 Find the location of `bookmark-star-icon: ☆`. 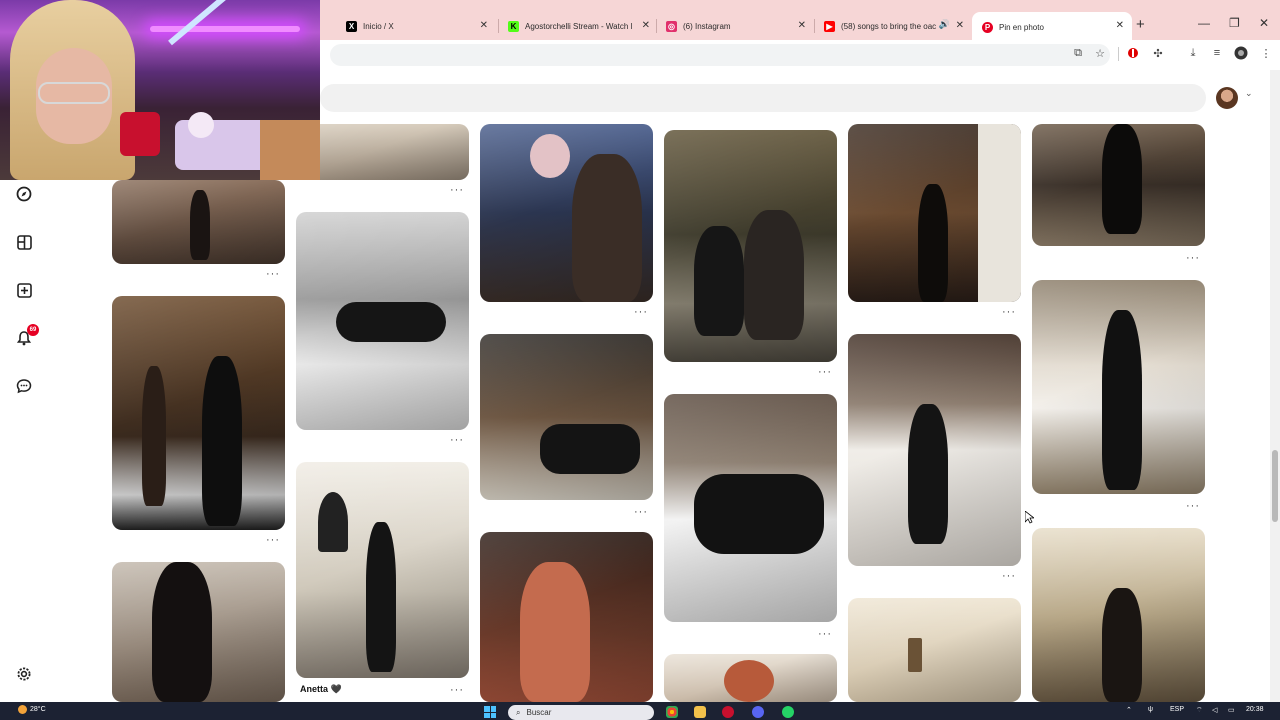

bookmark-star-icon: ☆ is located at coordinates (1100, 53).